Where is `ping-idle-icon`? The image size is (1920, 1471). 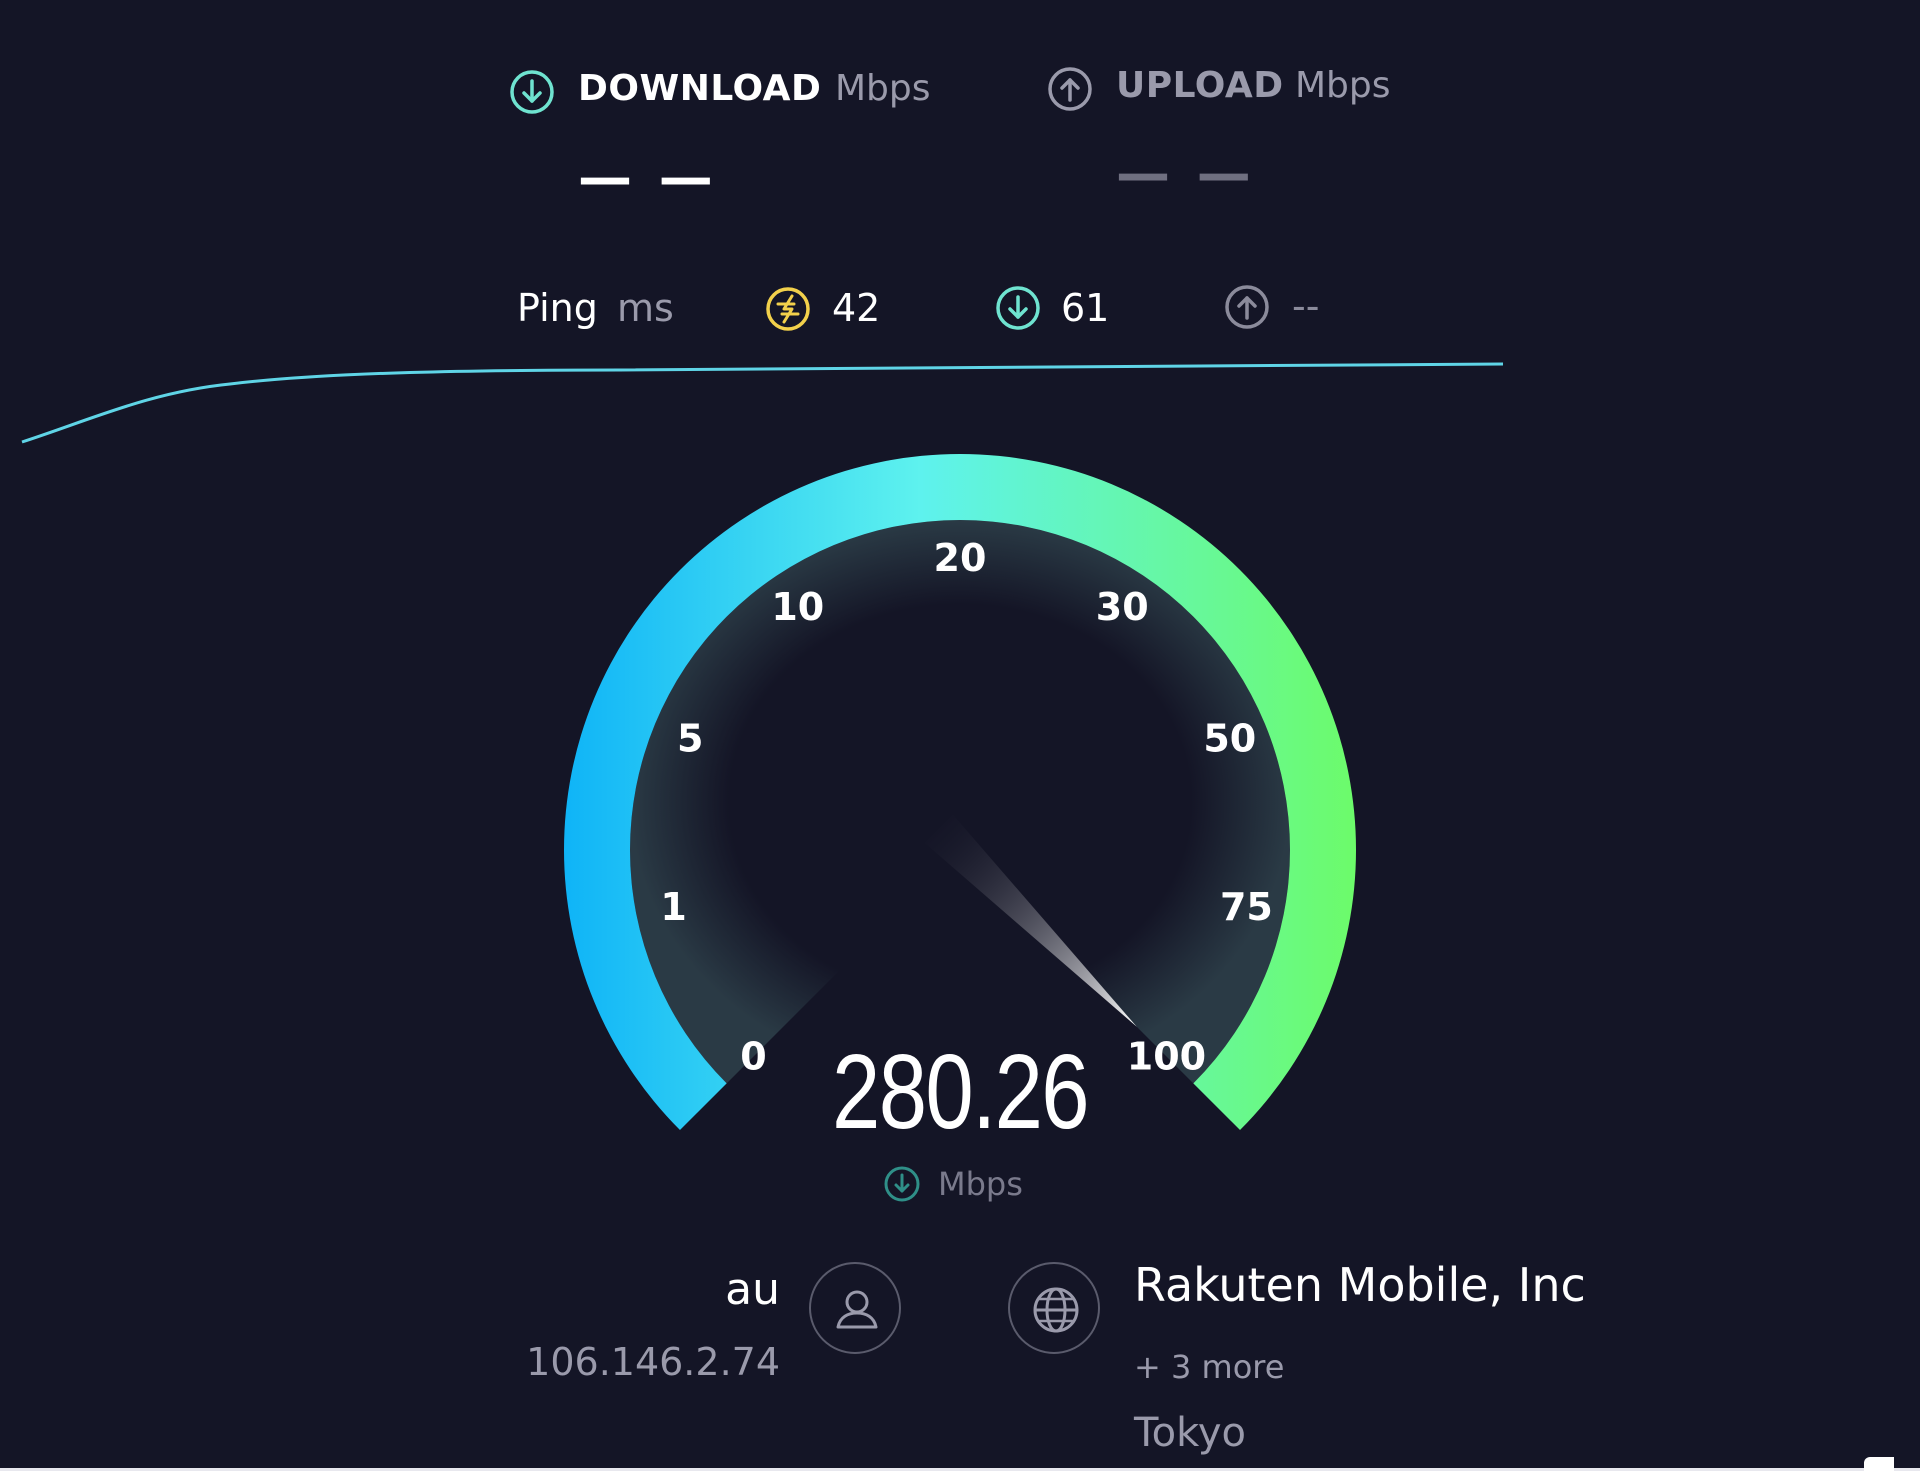 ping-idle-icon is located at coordinates (788, 309).